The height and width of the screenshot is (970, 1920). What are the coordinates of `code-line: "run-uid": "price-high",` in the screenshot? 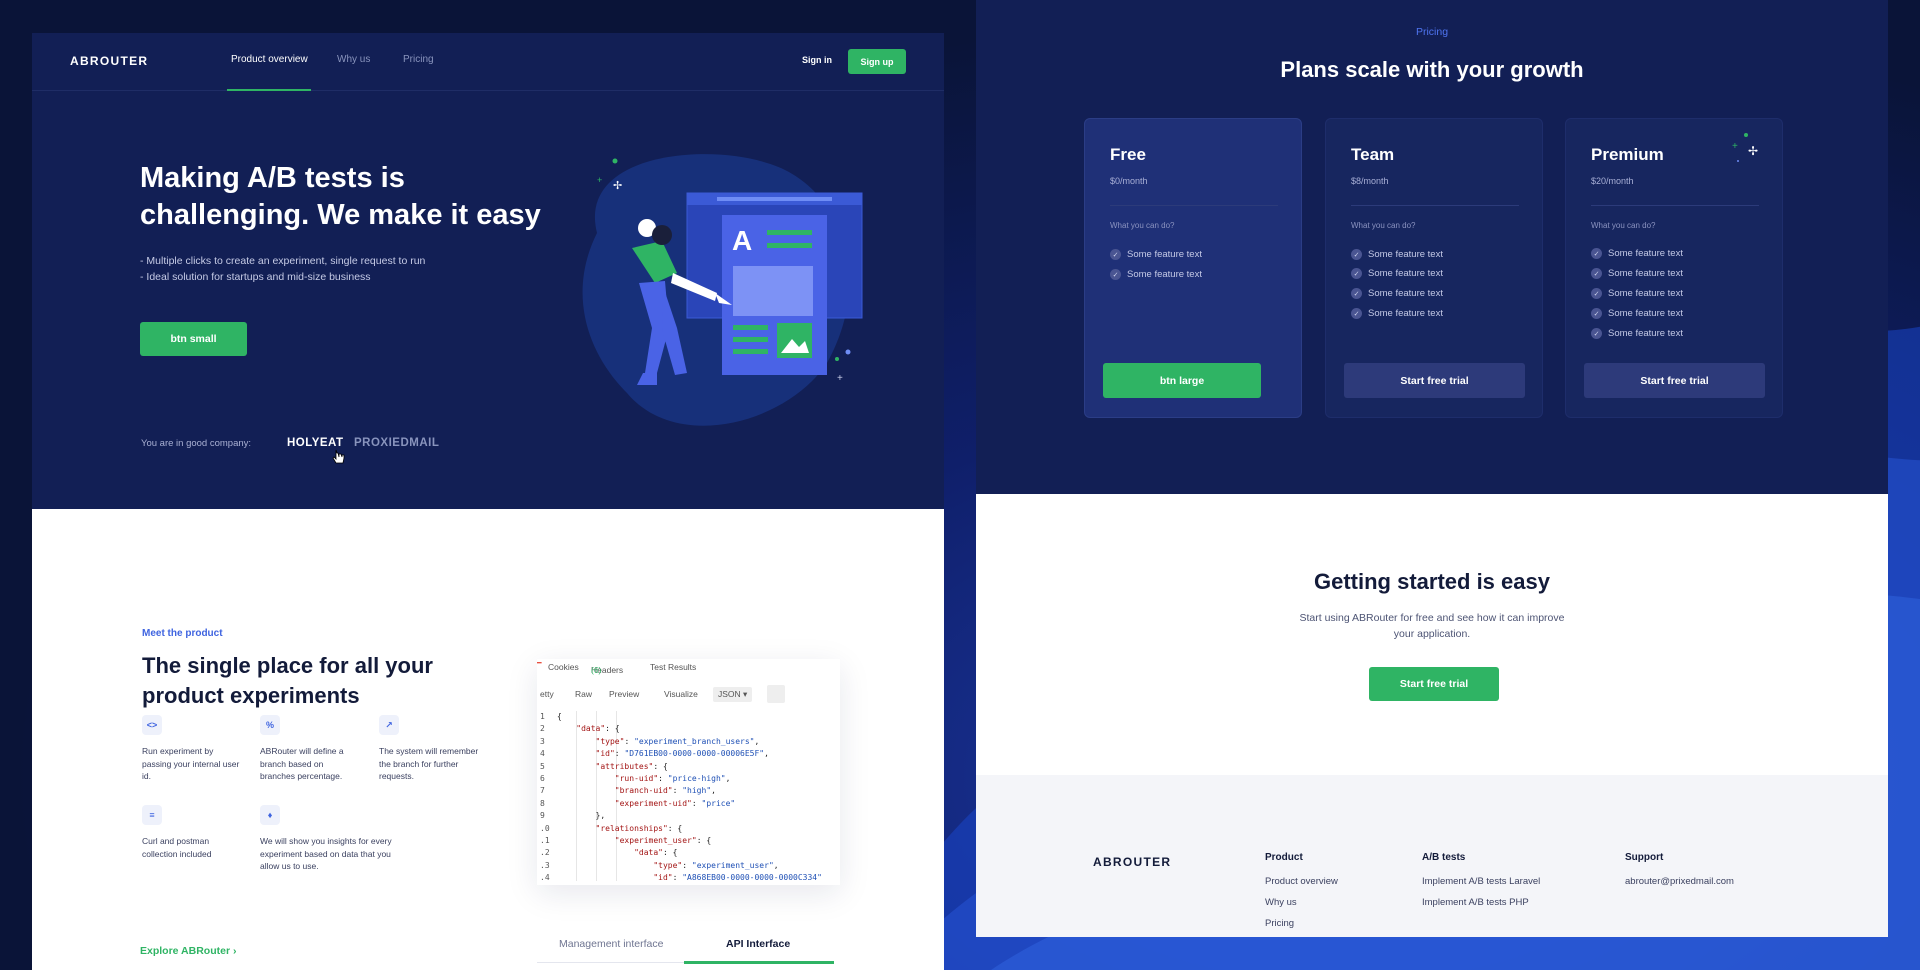 It's located at (672, 778).